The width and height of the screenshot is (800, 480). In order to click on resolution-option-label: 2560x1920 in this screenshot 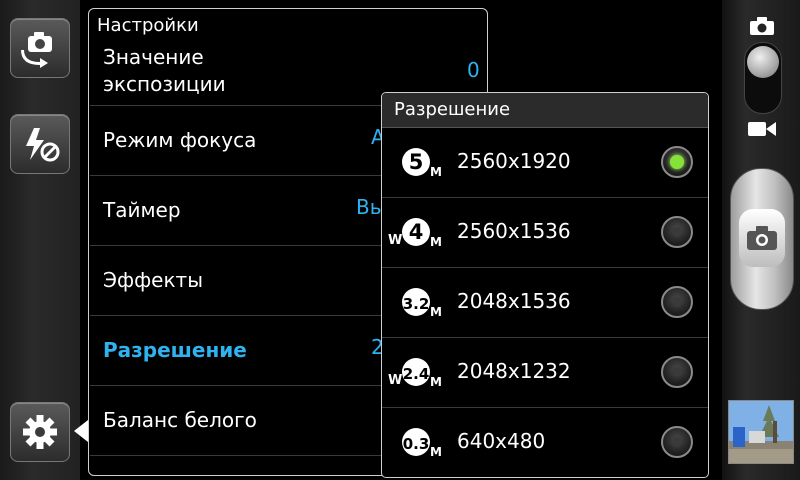, I will do `click(514, 161)`.